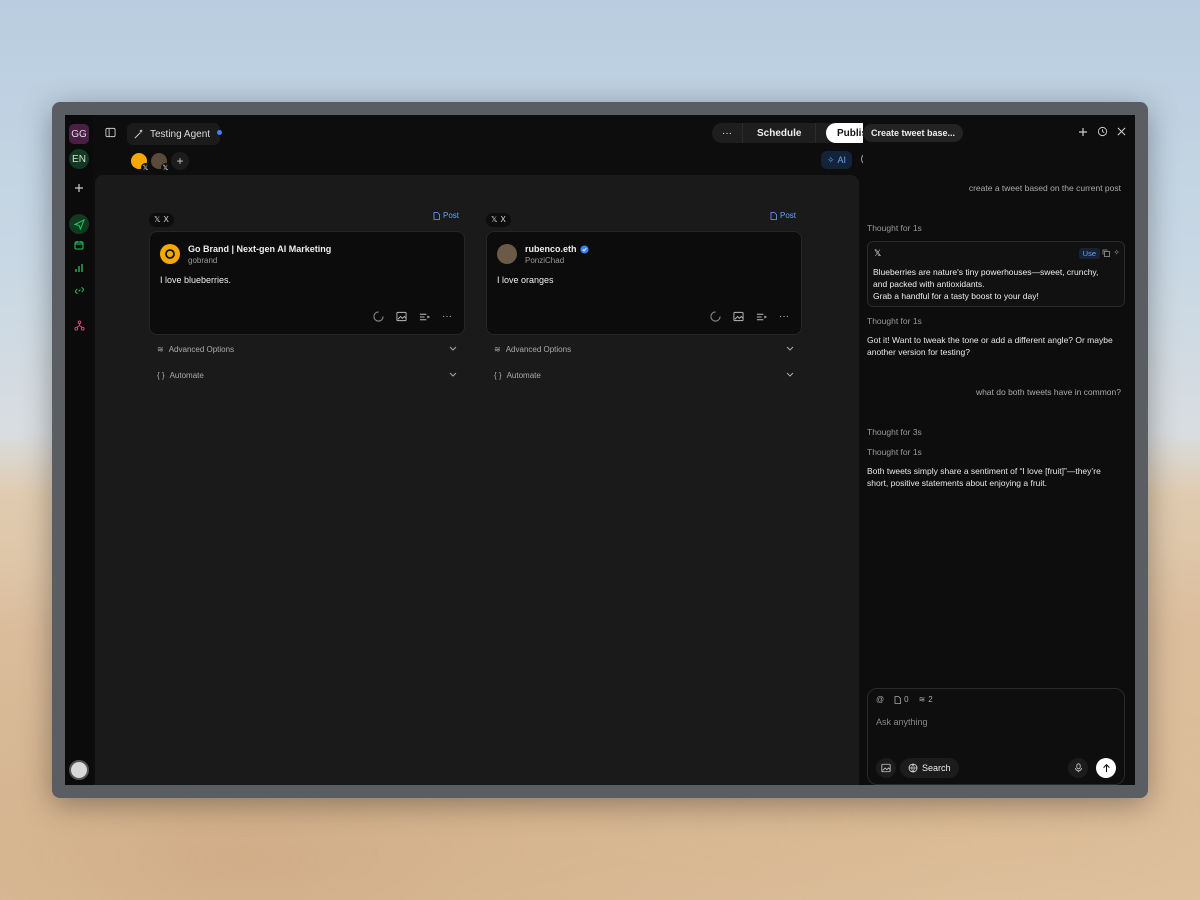 This screenshot has width=1200, height=900. I want to click on send-icon, so click(79, 224).